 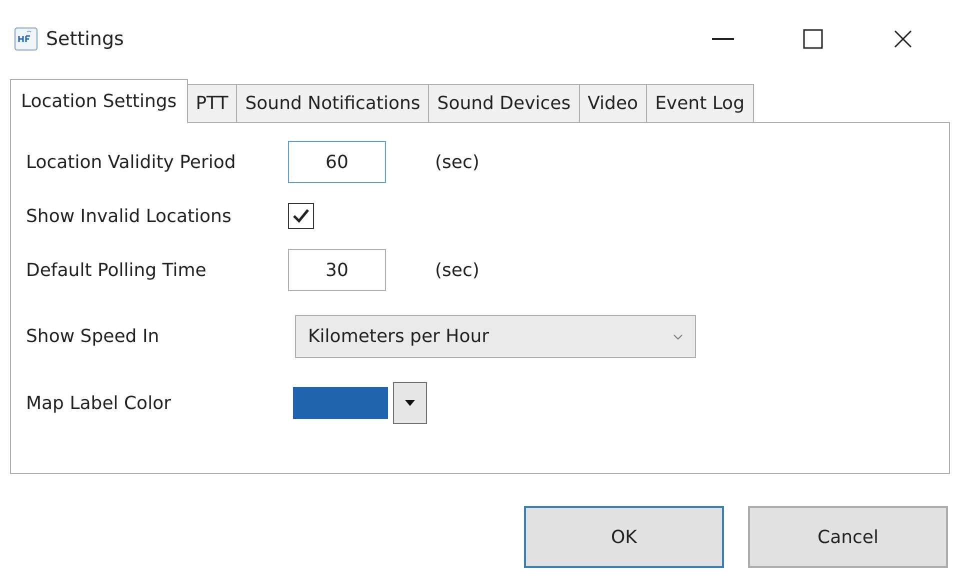 I want to click on checkbox, so click(x=301, y=216).